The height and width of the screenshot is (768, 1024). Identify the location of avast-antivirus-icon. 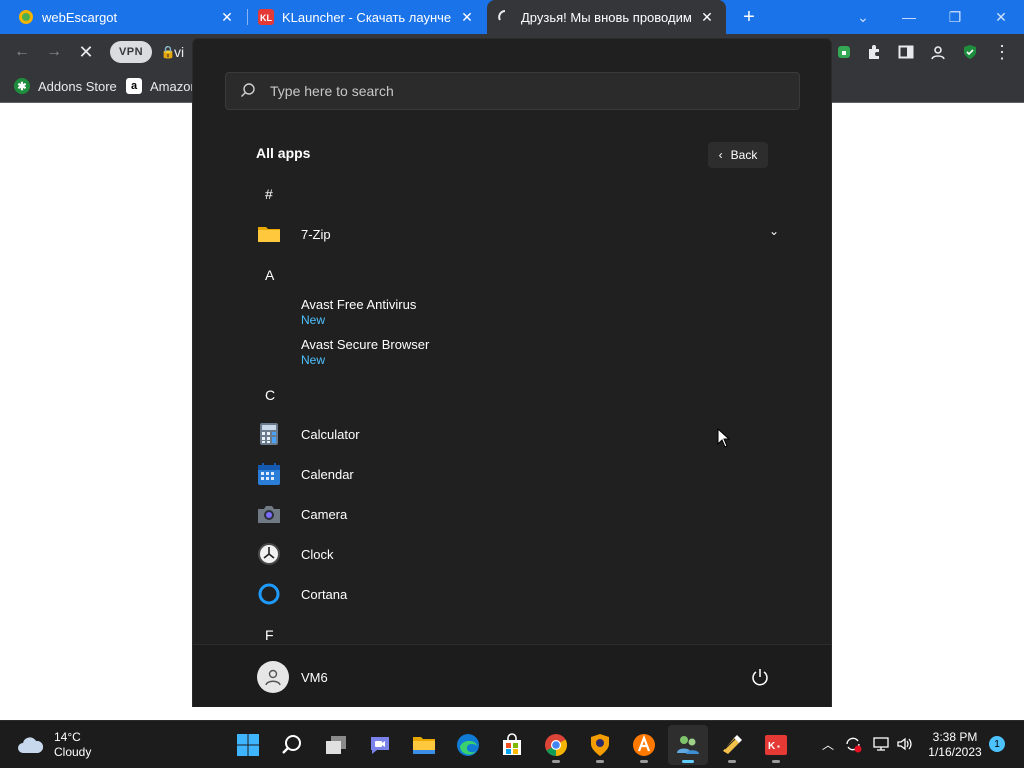
(644, 745).